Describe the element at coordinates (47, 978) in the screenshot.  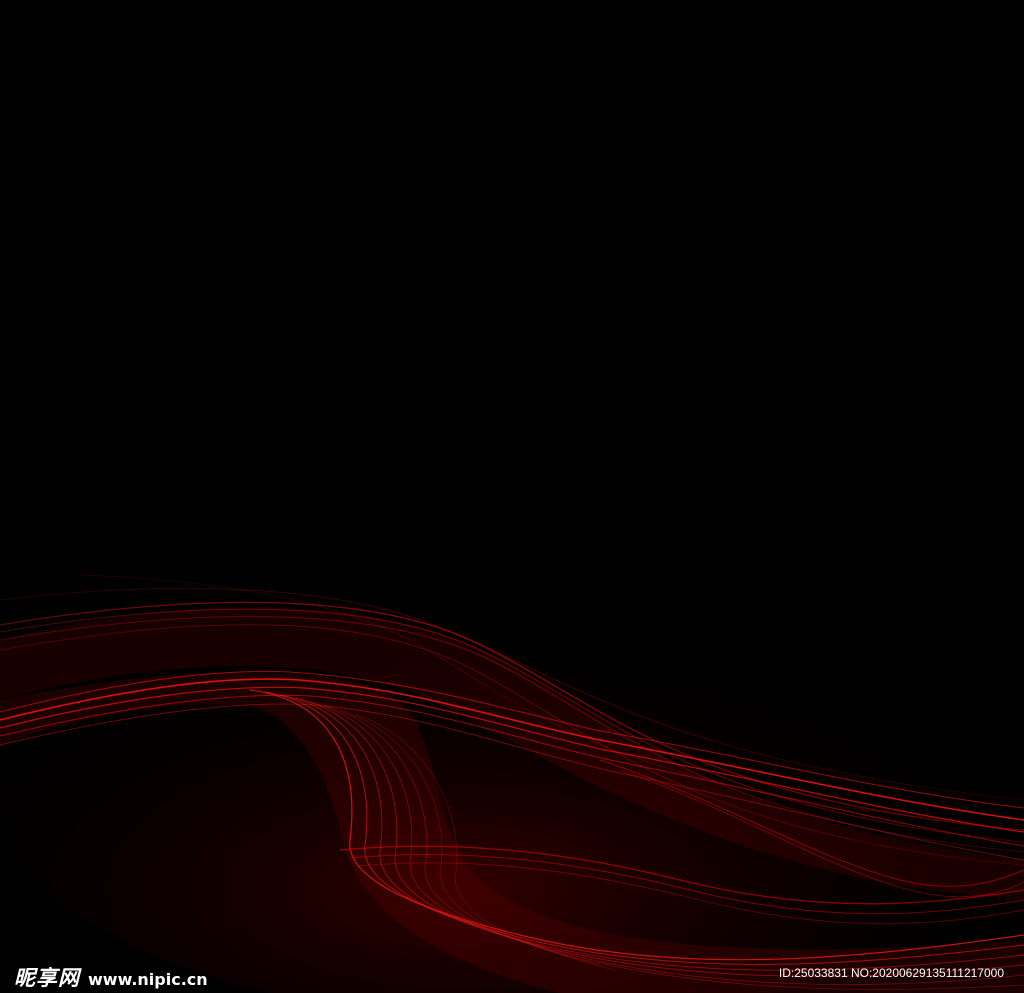
I see `watermark-brand: 昵享网` at that location.